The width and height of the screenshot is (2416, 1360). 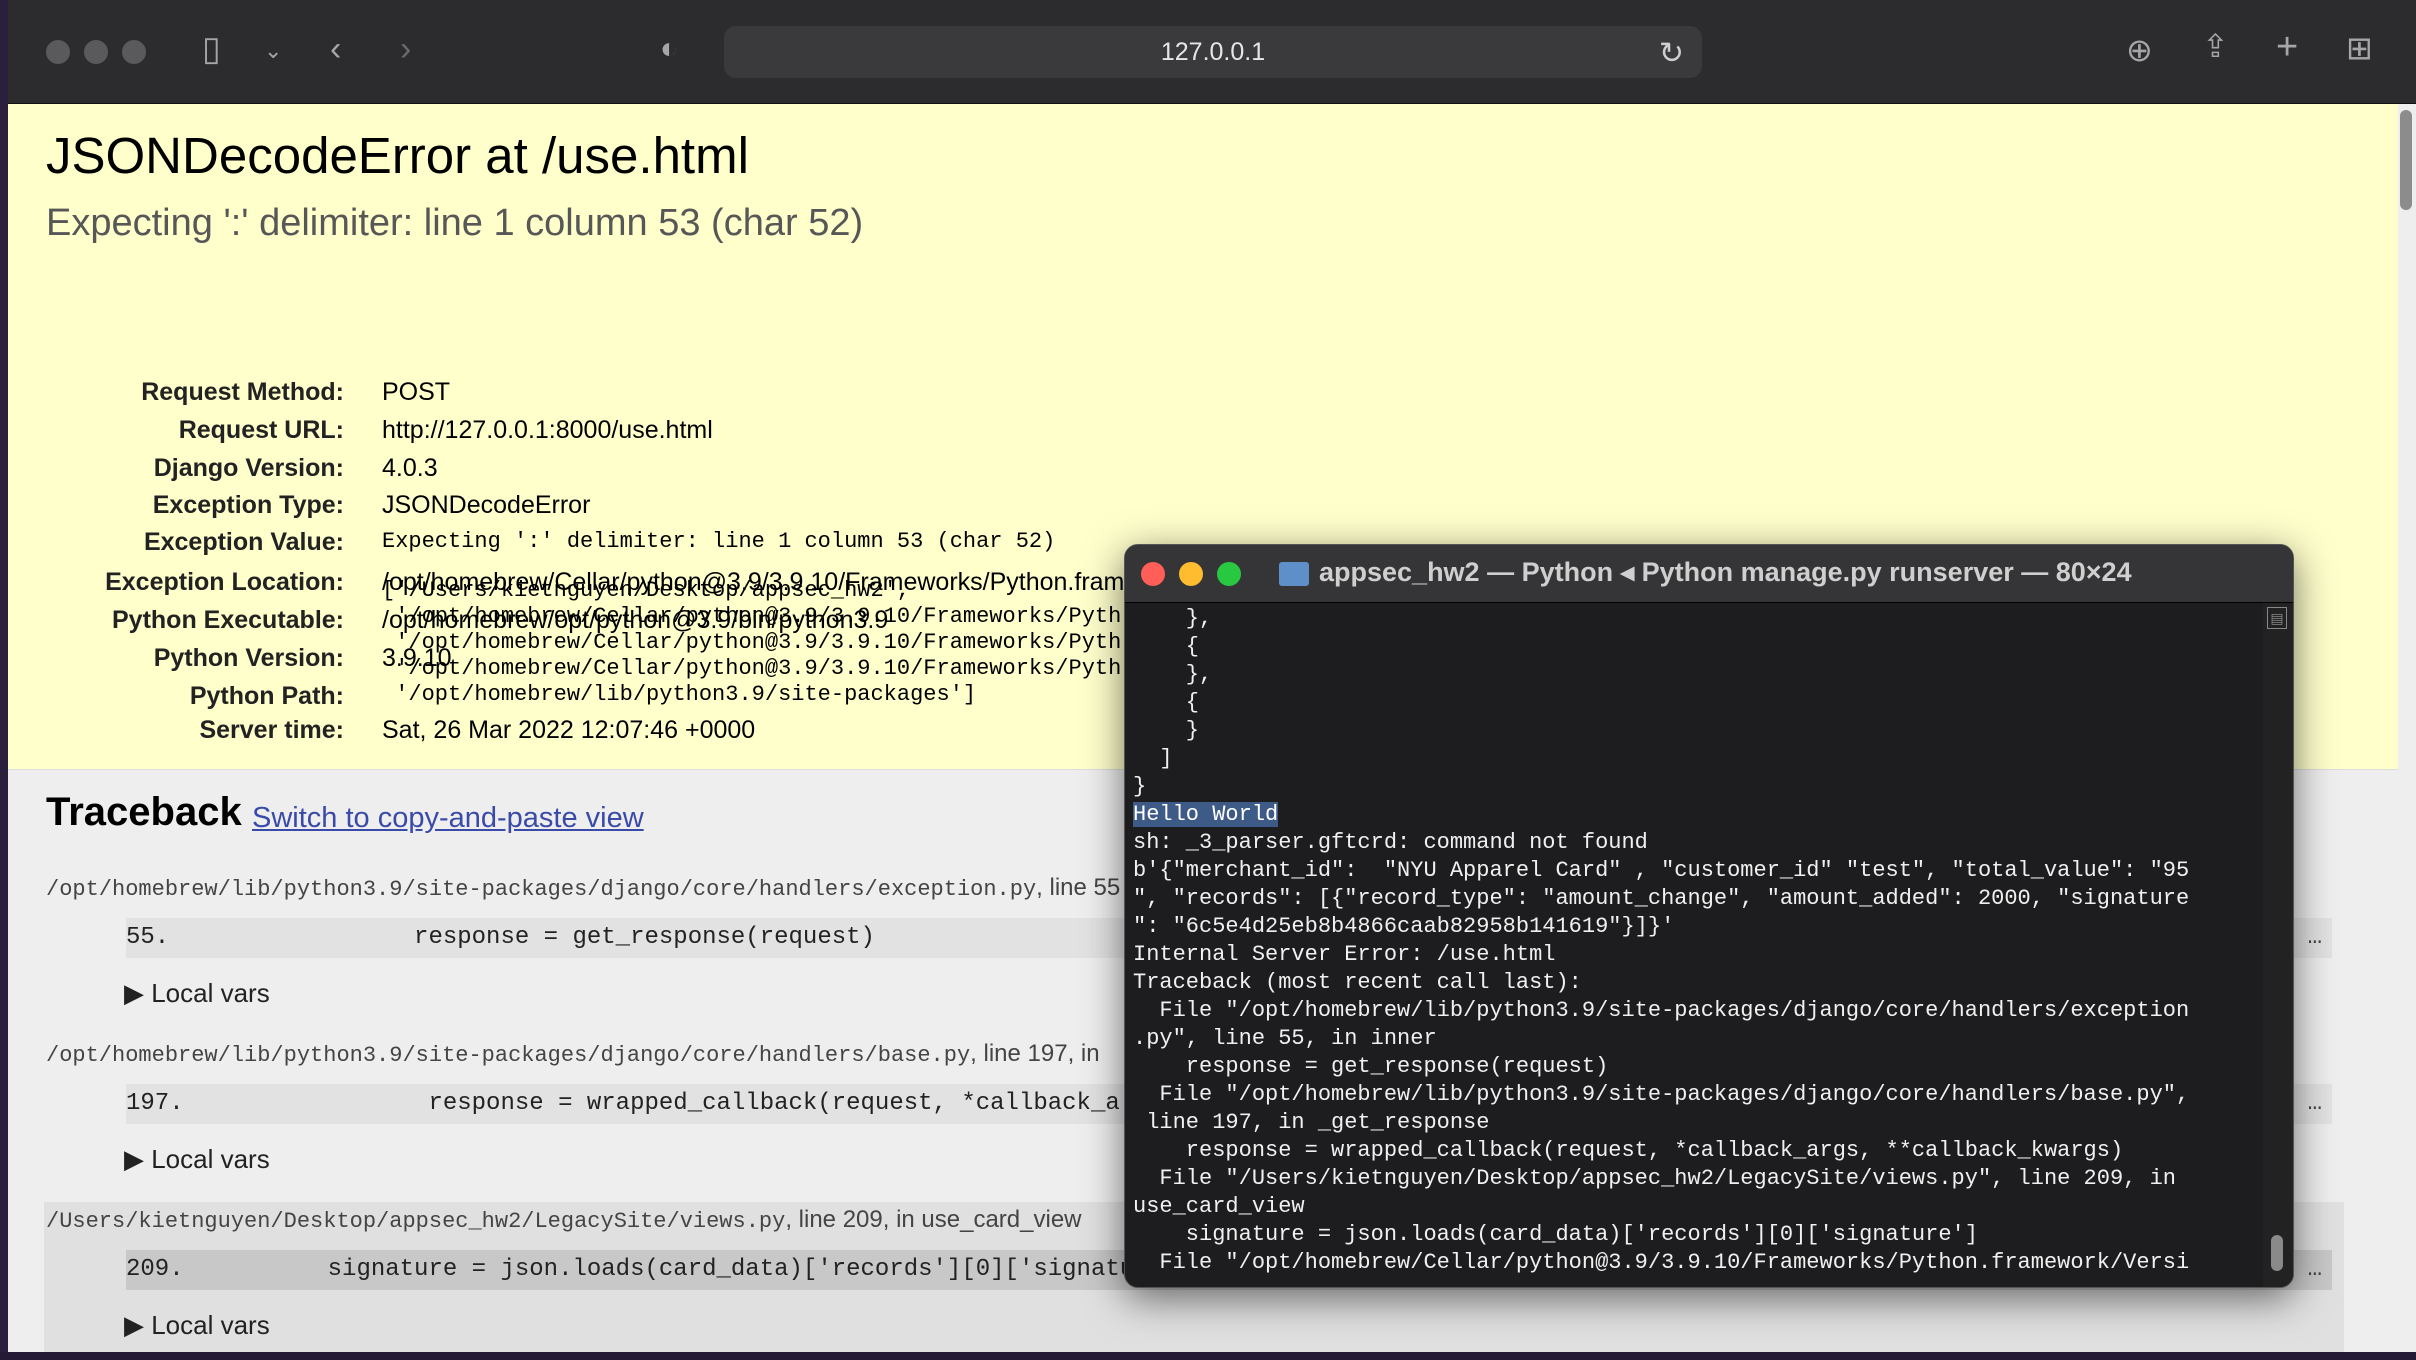 What do you see at coordinates (224, 582) in the screenshot?
I see `meta-key: Exception Location:` at bounding box center [224, 582].